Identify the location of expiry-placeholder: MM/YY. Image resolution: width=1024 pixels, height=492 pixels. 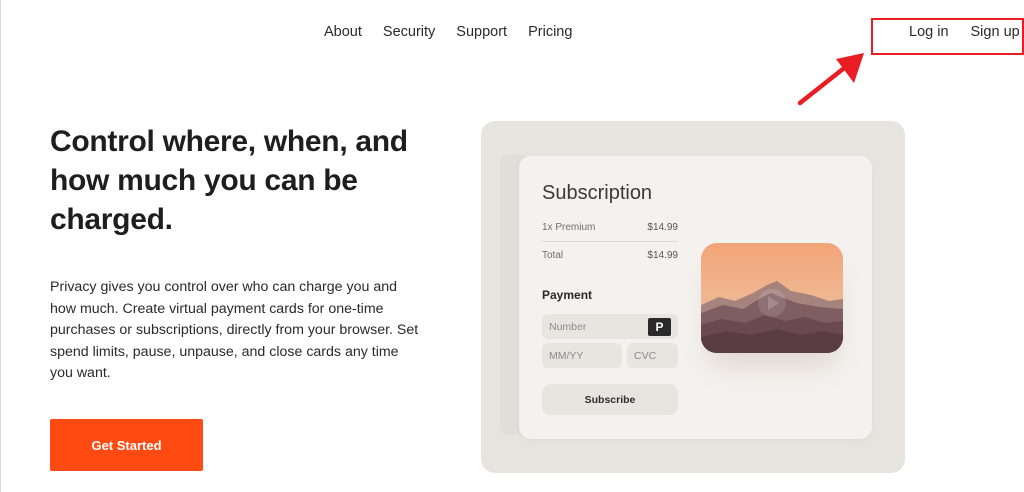
(566, 355).